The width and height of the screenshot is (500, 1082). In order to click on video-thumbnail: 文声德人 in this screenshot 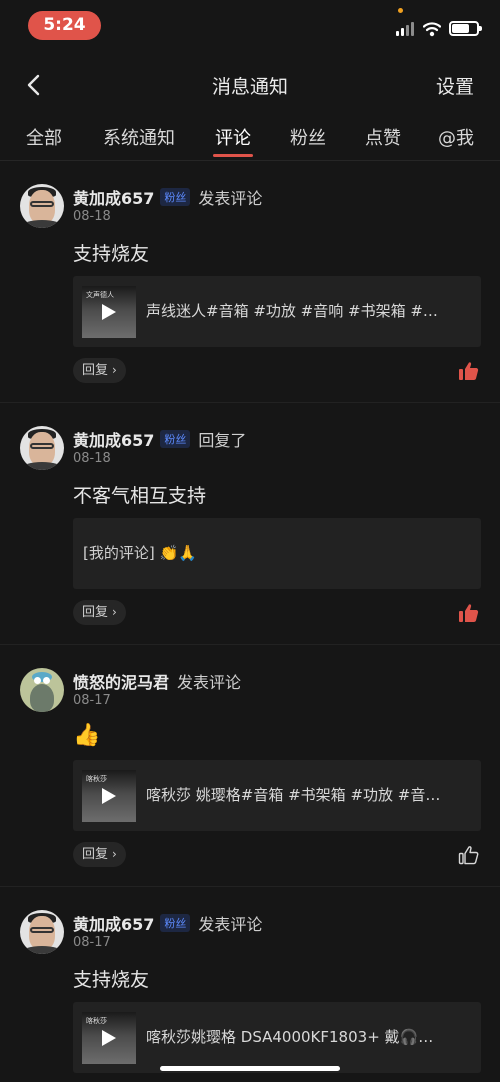, I will do `click(109, 312)`.